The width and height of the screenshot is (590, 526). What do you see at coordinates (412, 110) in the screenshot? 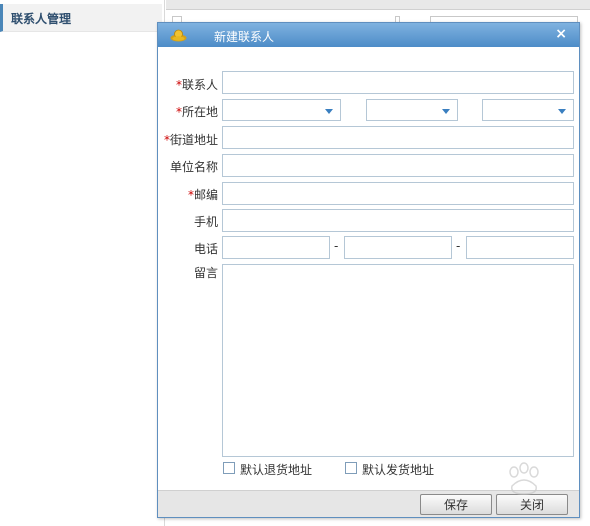
I see `city-select` at bounding box center [412, 110].